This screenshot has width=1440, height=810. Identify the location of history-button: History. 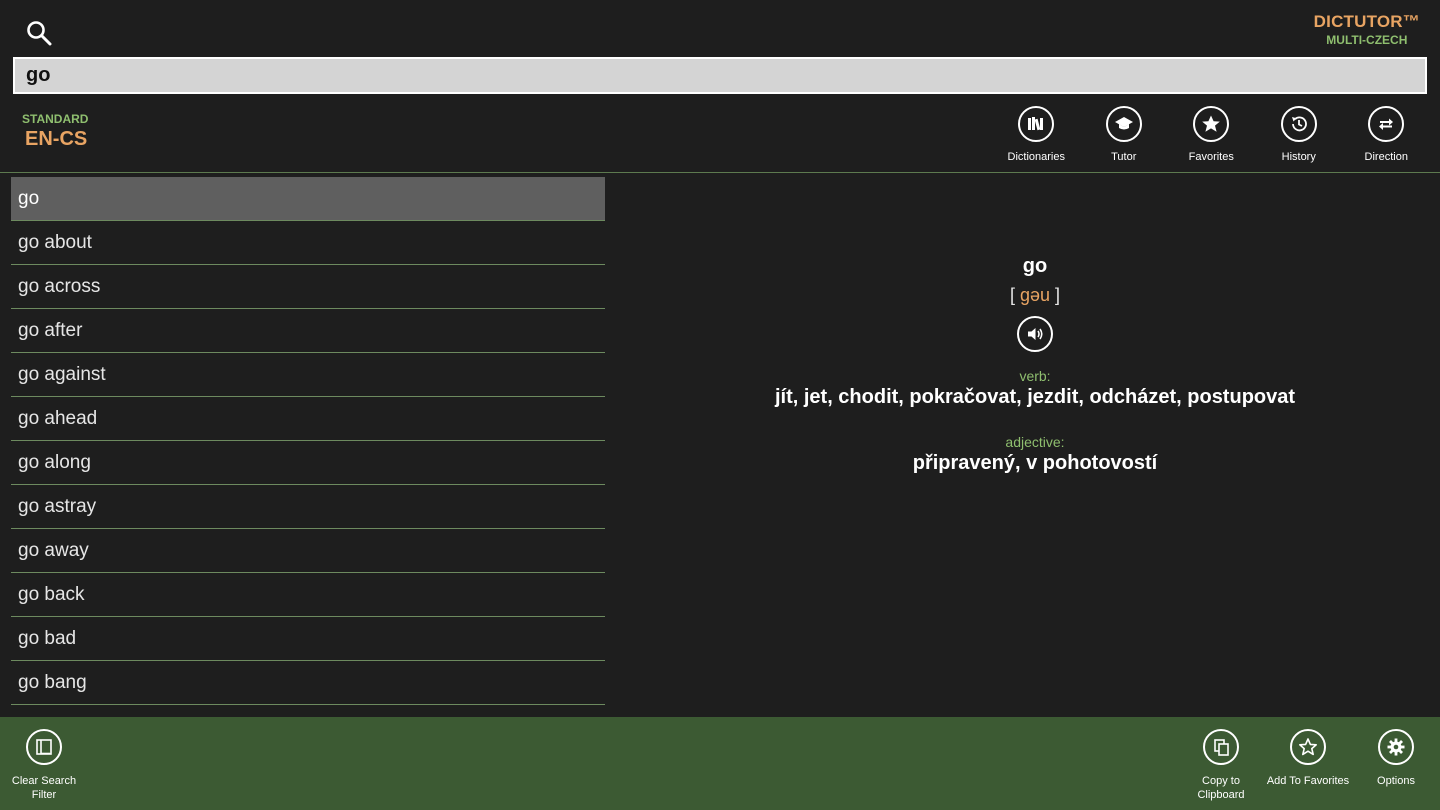
(1299, 134).